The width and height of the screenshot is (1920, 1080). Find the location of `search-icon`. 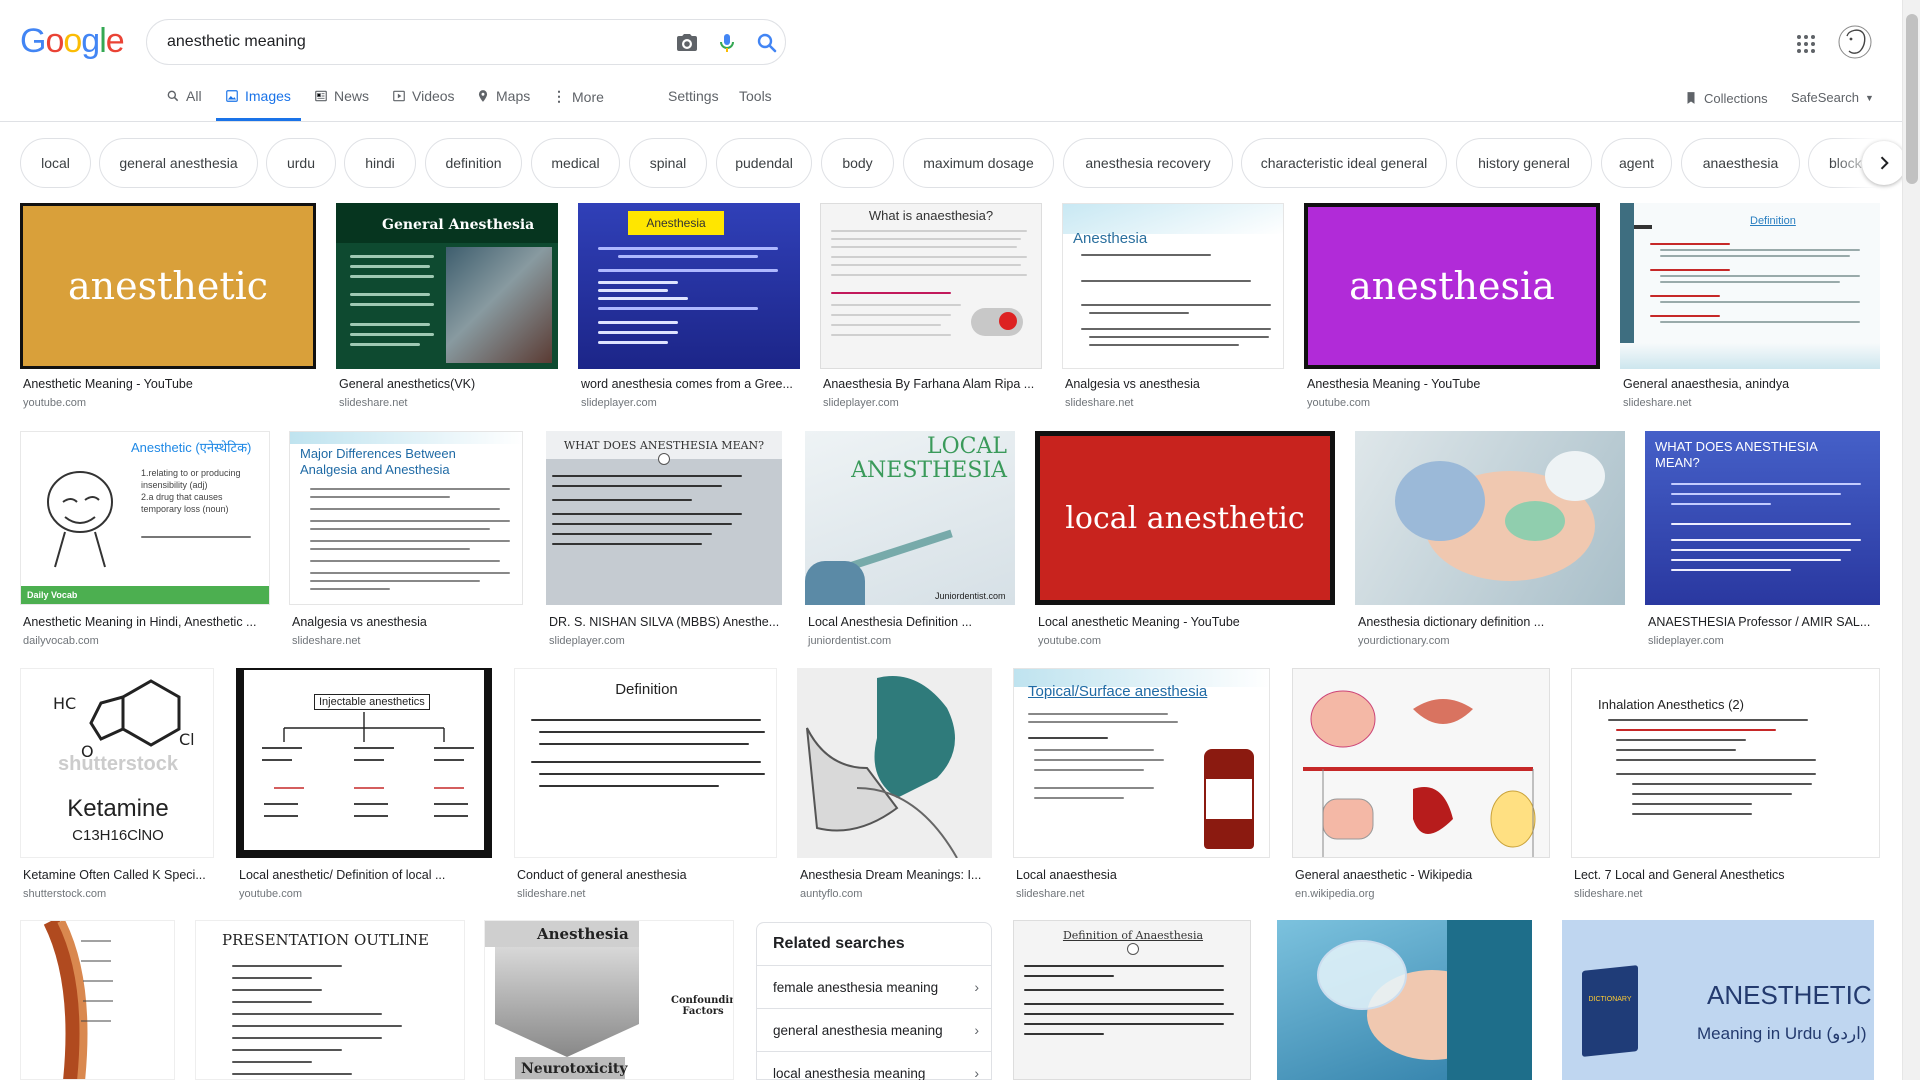

search-icon is located at coordinates (767, 43).